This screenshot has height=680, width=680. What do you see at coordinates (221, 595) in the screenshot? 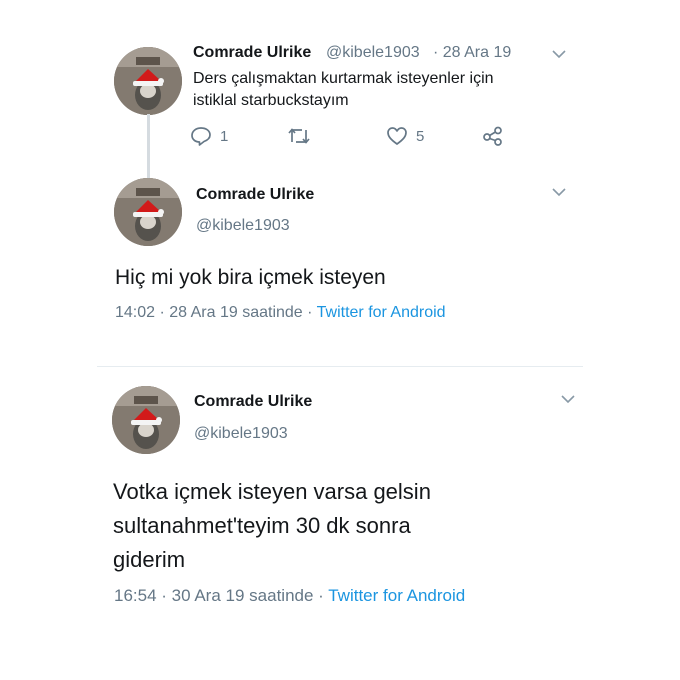
I see `tweet-meta: 16:54 · 30 Ara 19 saatinde ·` at bounding box center [221, 595].